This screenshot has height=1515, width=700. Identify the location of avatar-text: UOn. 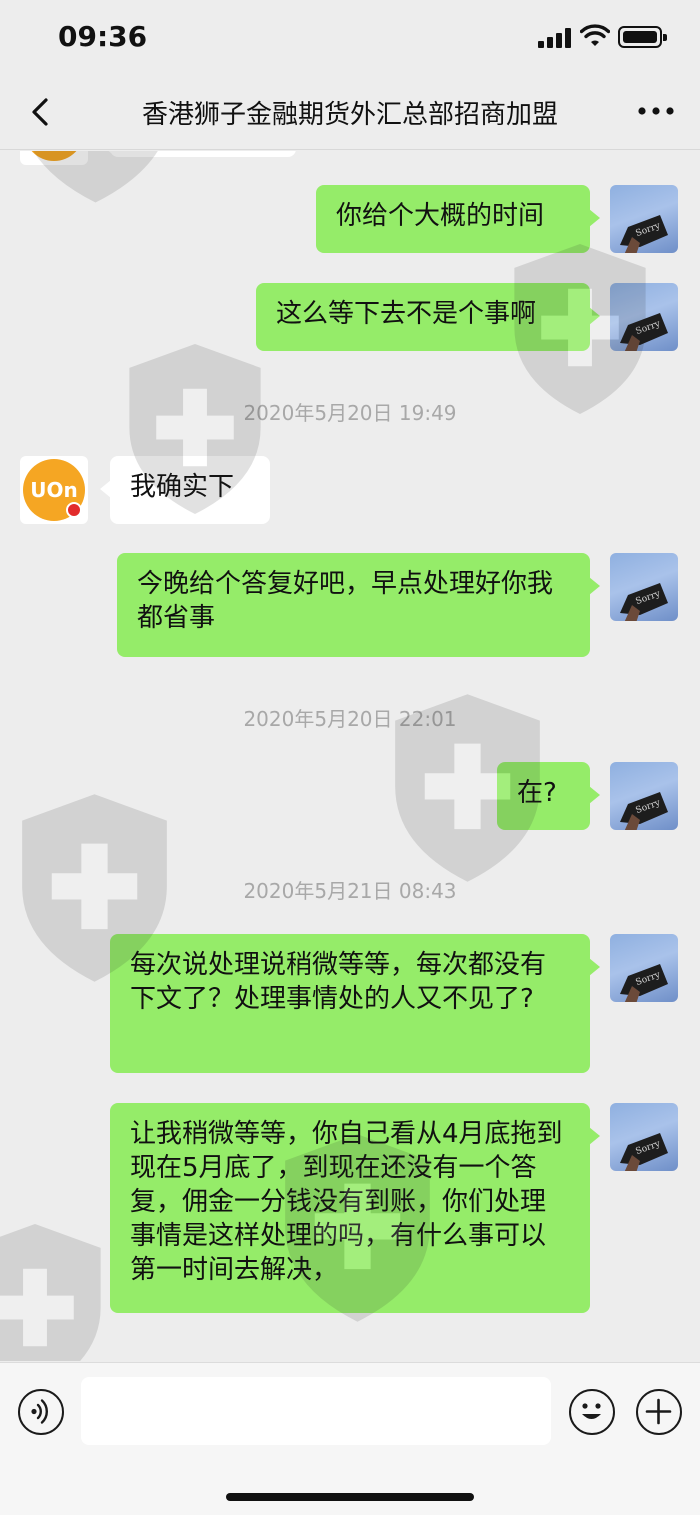
(54, 490).